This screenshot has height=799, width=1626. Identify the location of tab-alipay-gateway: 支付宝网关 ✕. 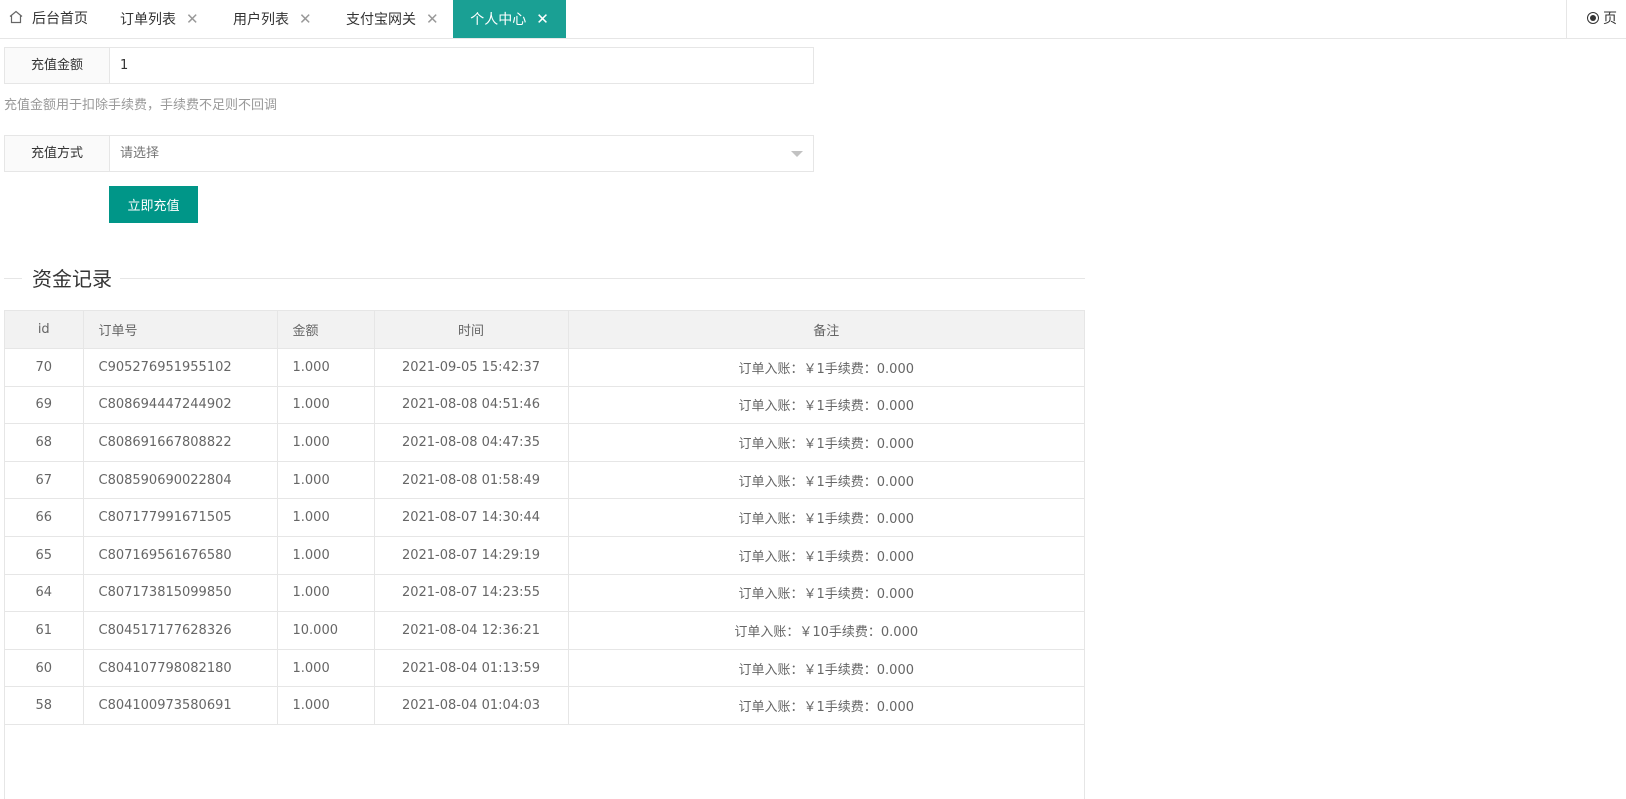
(392, 19).